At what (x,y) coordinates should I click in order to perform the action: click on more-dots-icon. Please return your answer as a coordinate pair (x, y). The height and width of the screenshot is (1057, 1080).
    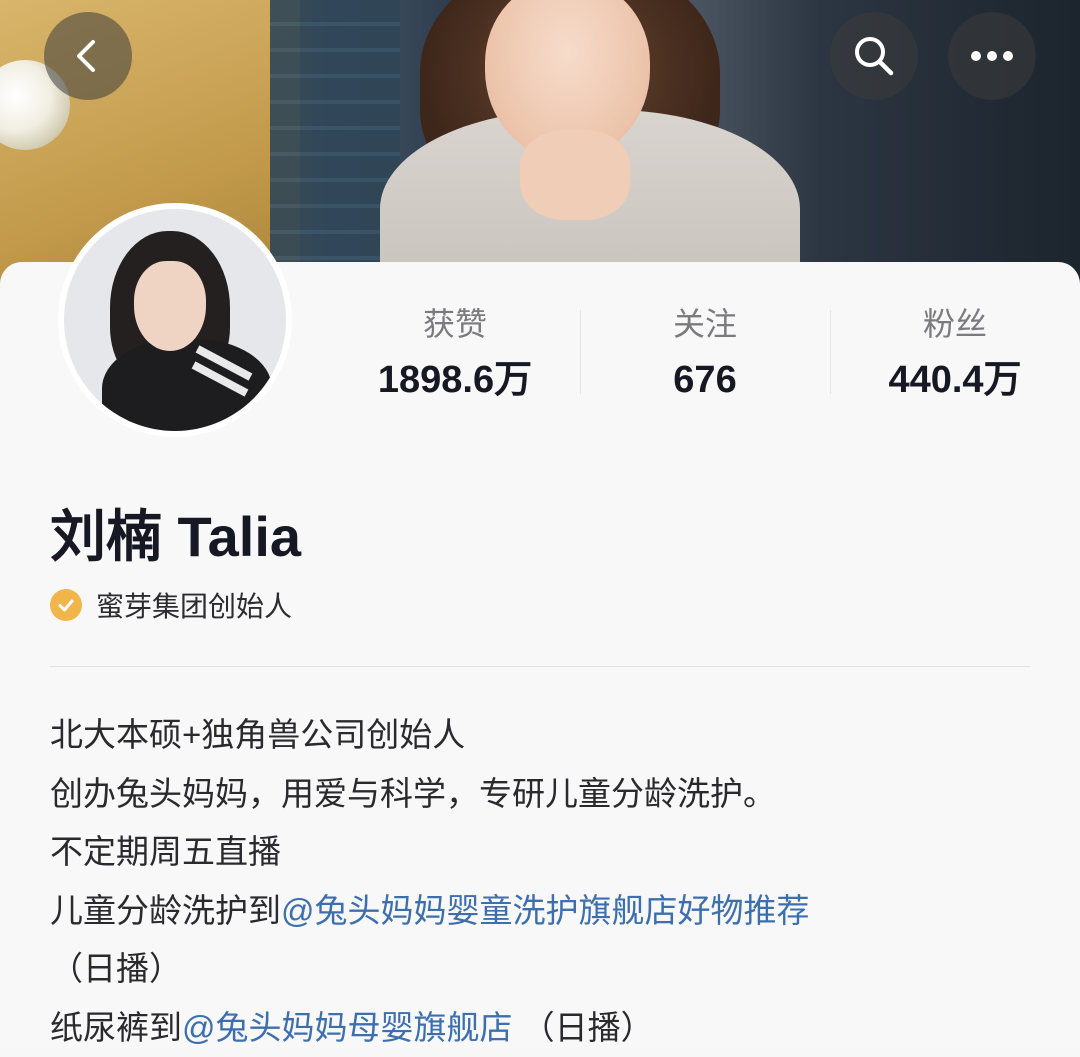
    Looking at the image, I should click on (992, 56).